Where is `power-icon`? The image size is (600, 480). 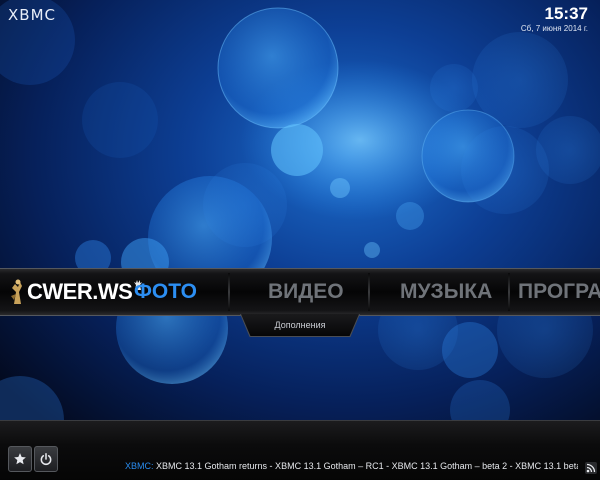
power-icon is located at coordinates (46, 459).